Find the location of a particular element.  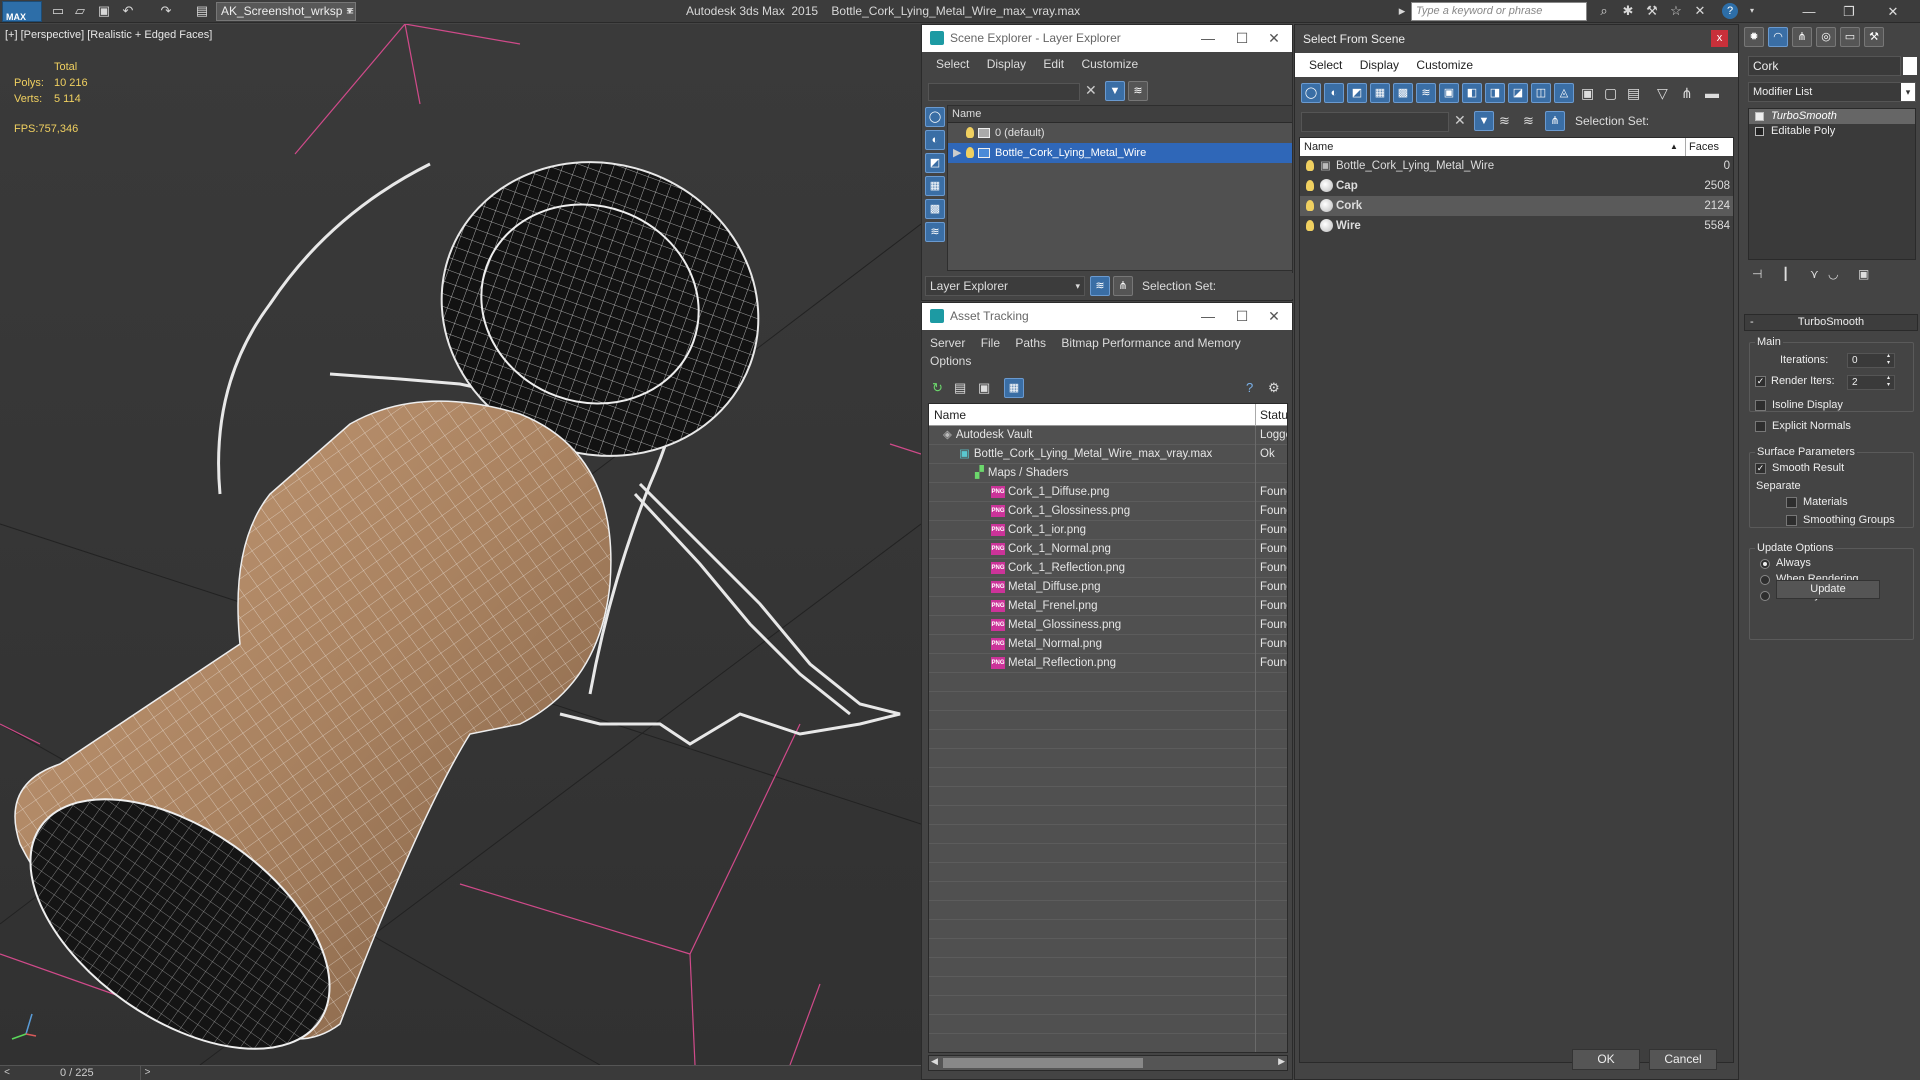

explicit-normals-checkbox is located at coordinates (1760, 426).